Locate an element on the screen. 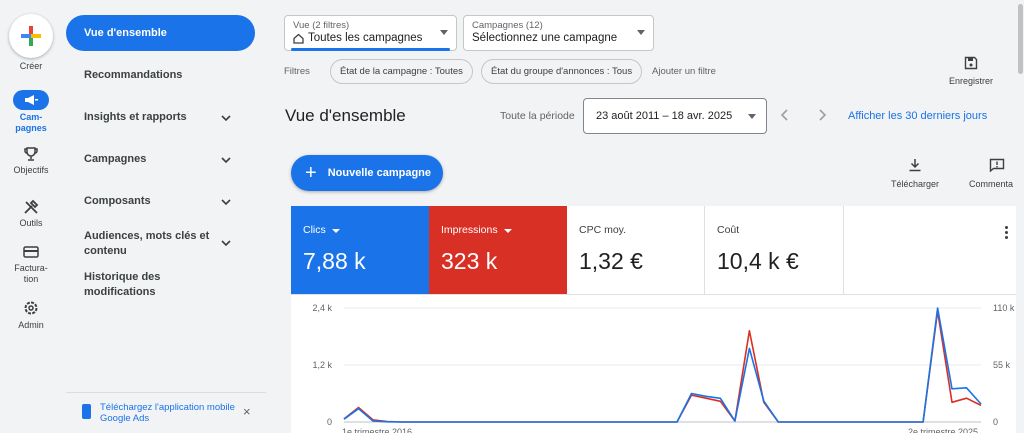 This screenshot has width=1024, height=433. x-tick-label: 2e trimestre 2025 is located at coordinates (943, 430).